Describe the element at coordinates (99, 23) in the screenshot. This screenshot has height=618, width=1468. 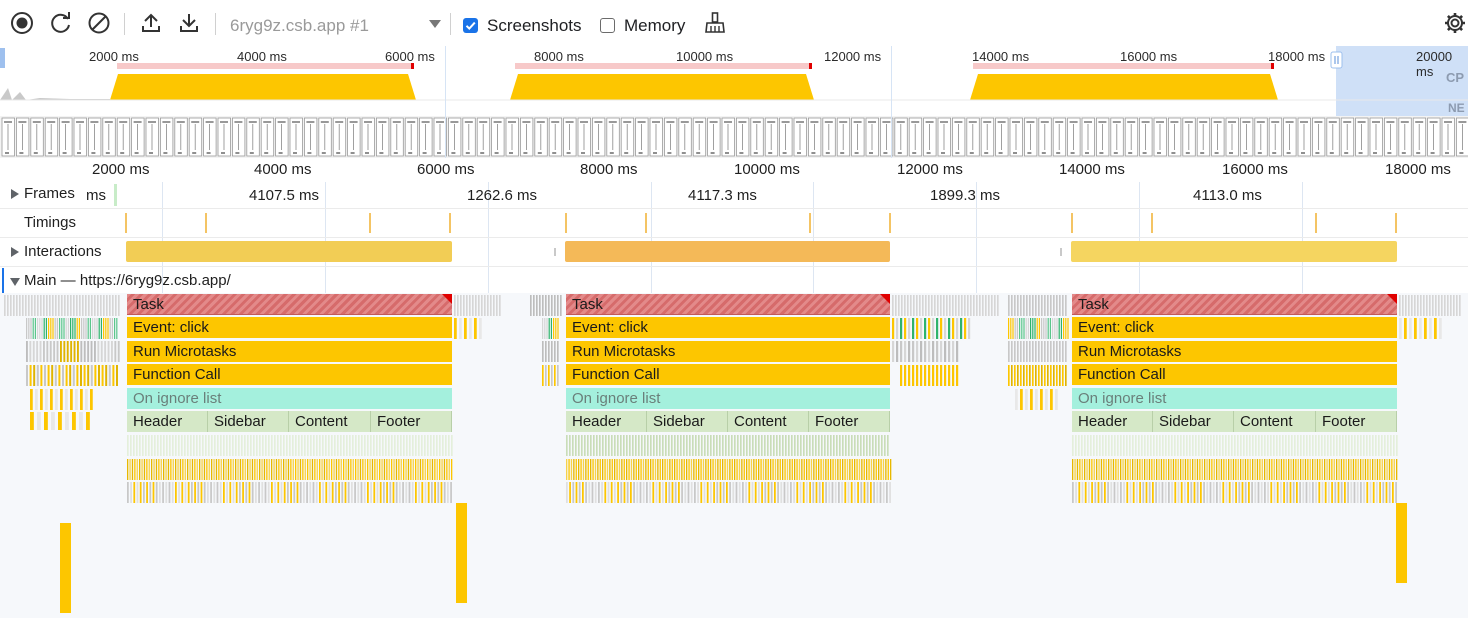
I see `clear-button` at that location.